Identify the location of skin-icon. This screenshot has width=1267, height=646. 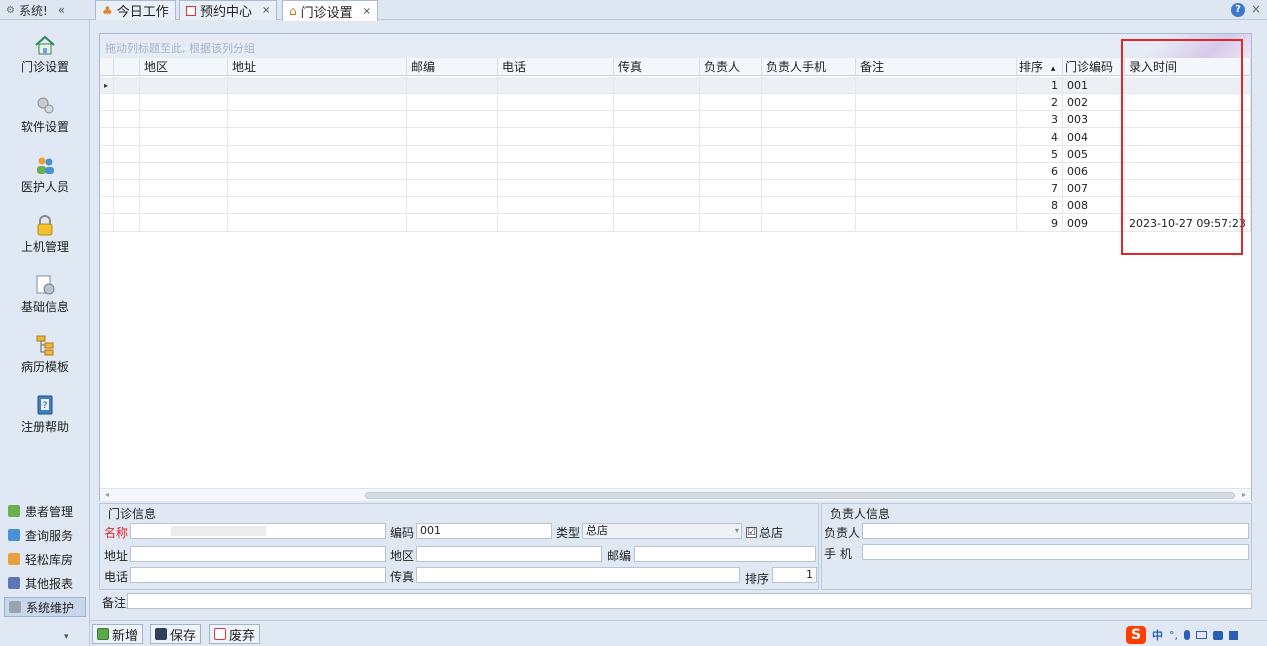
(1218, 635).